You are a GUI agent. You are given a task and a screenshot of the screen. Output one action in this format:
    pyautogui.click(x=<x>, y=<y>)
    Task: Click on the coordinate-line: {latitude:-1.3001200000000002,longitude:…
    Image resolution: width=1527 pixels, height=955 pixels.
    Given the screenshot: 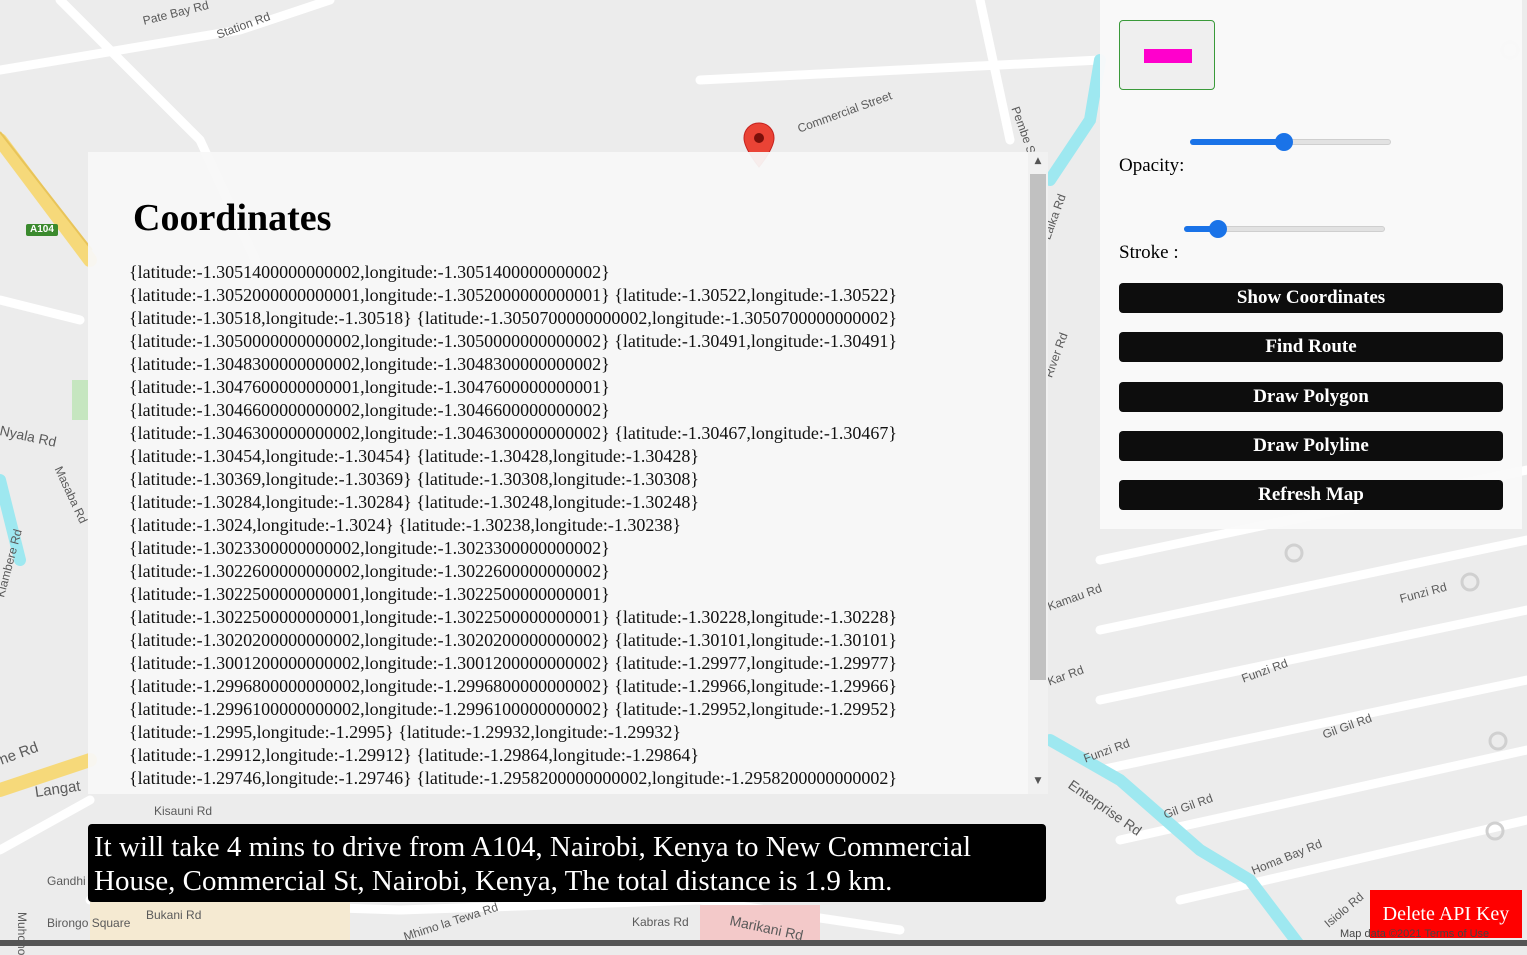 What is the action you would take?
    pyautogui.click(x=513, y=663)
    